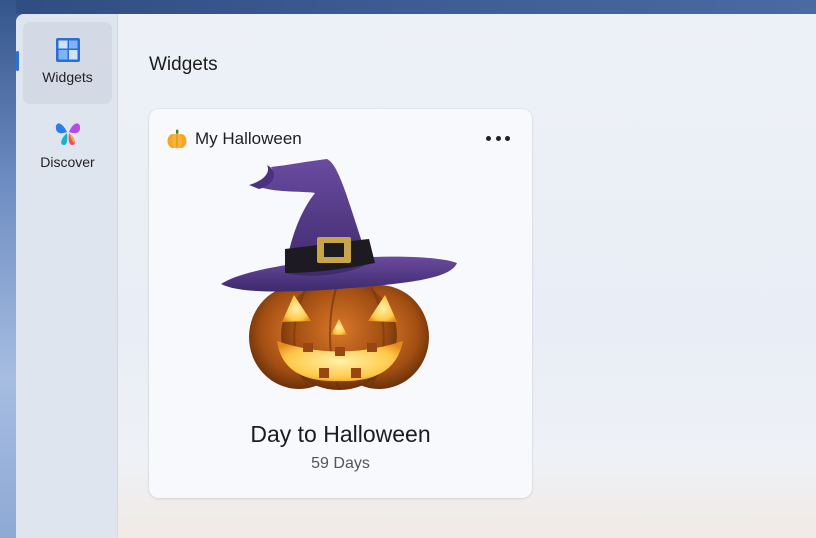  Describe the element at coordinates (339, 274) in the screenshot. I see `pumpkin-witch-hat-image` at that location.